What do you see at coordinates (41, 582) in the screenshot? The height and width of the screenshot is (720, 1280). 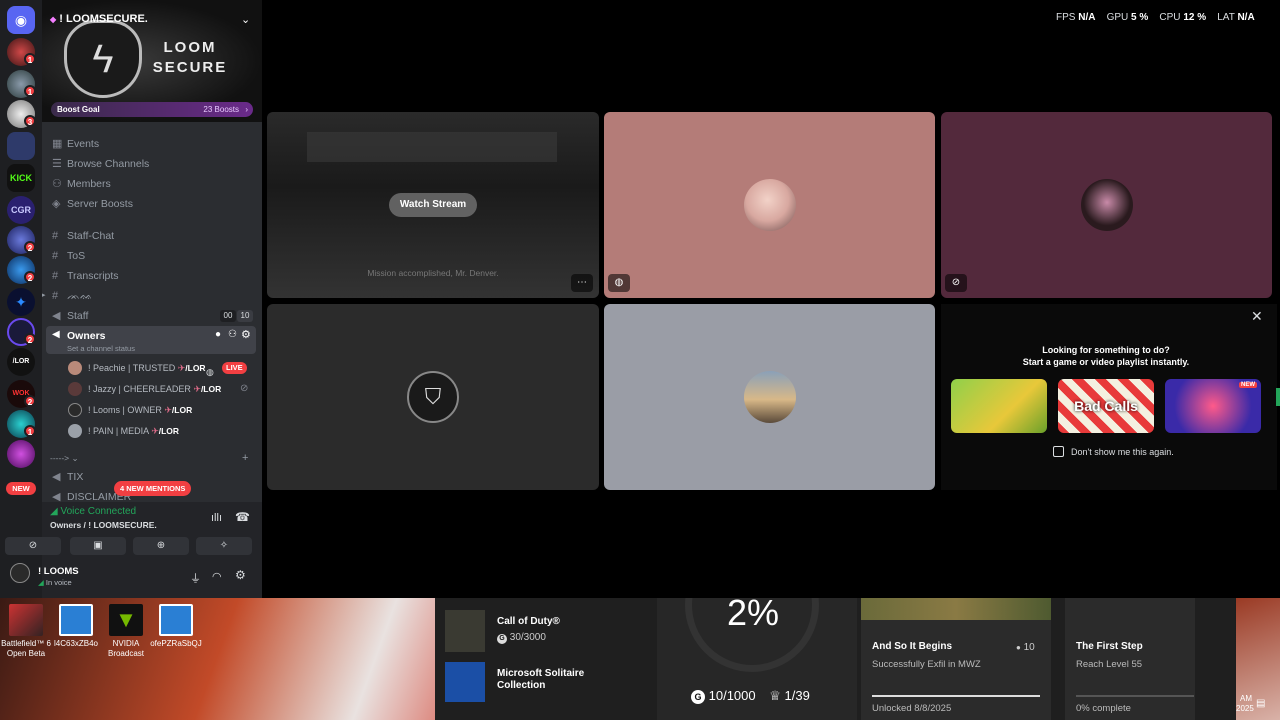 I see `voice-icon: ◢` at bounding box center [41, 582].